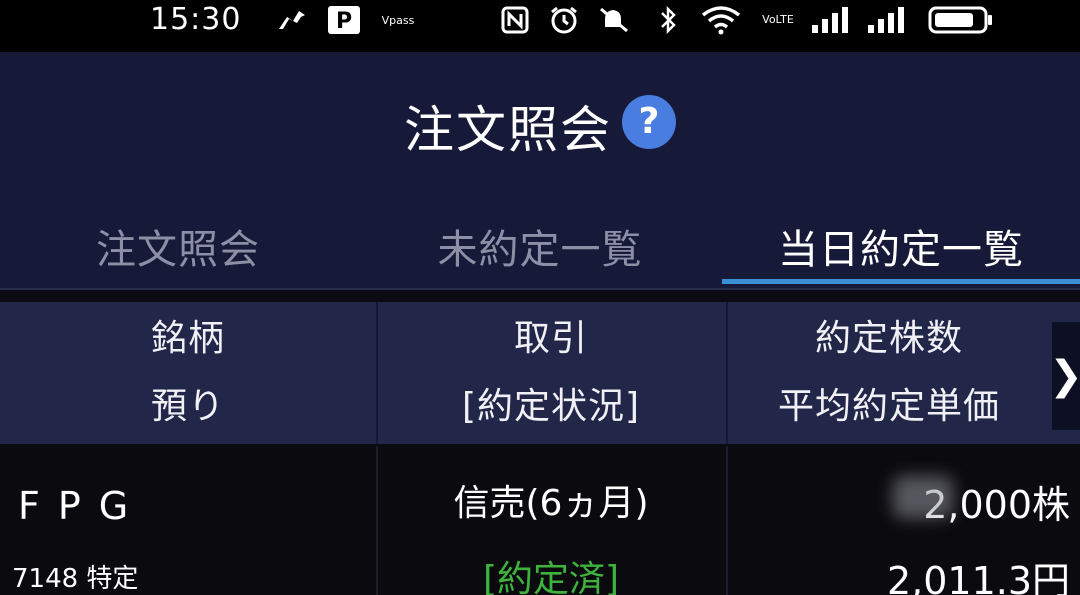 This screenshot has height=595, width=1080. What do you see at coordinates (669, 20) in the screenshot?
I see `bluetooth-icon` at bounding box center [669, 20].